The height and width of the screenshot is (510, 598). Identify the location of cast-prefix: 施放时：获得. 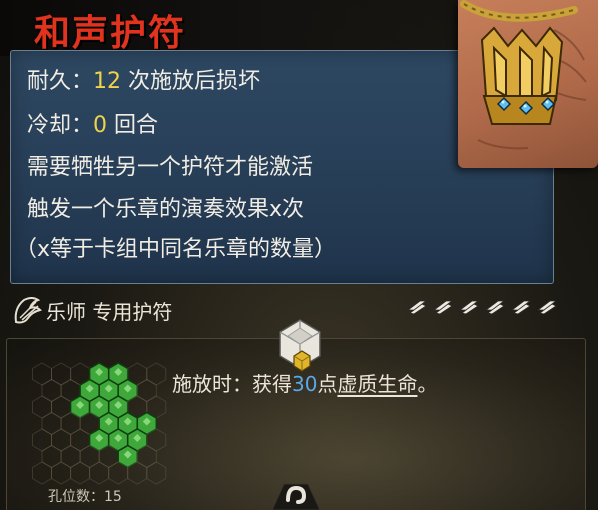
(232, 384).